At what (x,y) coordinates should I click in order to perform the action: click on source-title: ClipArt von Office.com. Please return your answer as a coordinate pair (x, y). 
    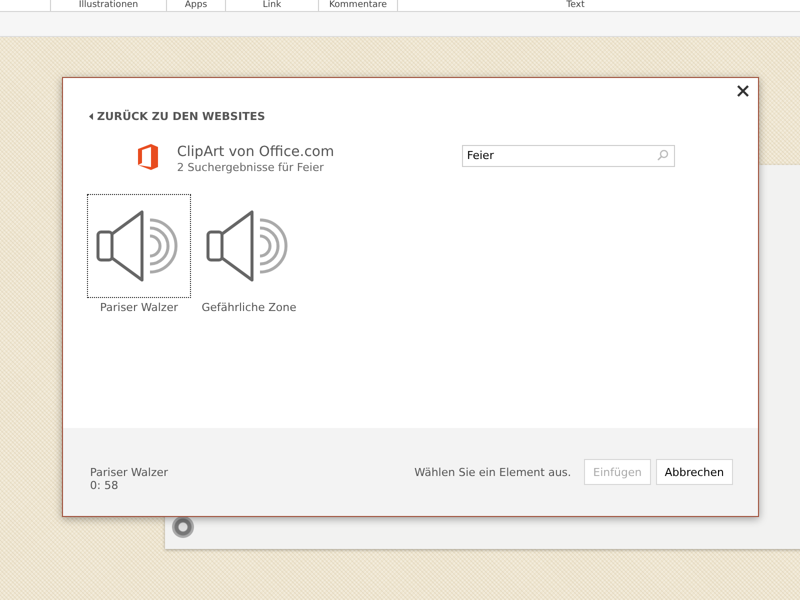
    Looking at the image, I should click on (256, 152).